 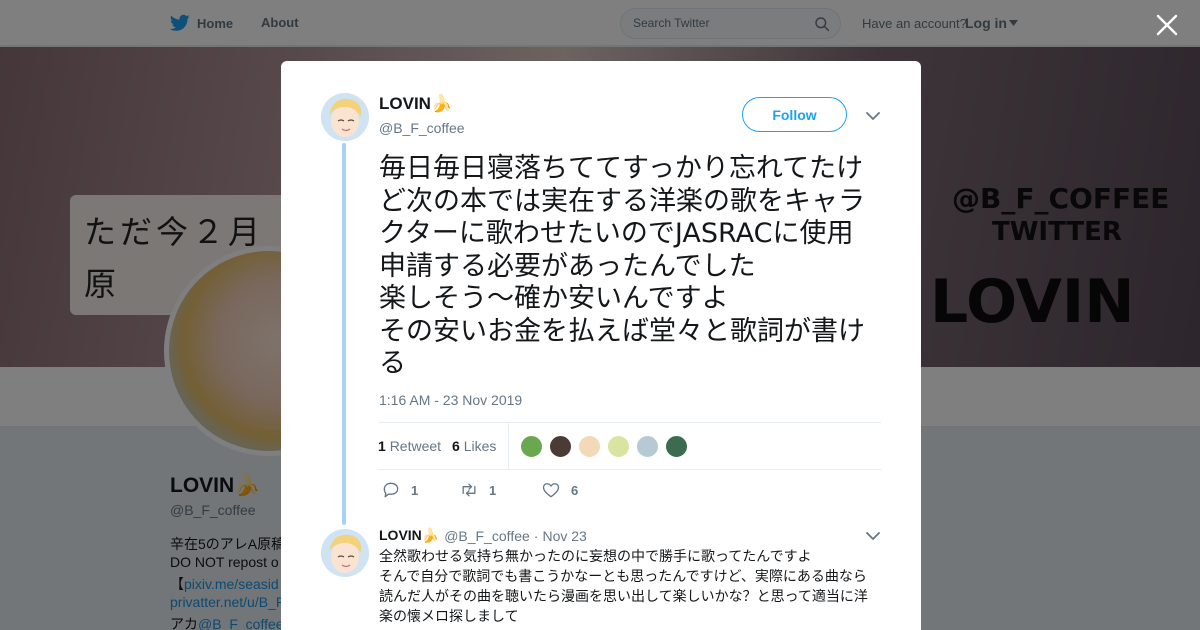 What do you see at coordinates (449, 617) in the screenshot?
I see `reply-text-line: 楽の懐メロ探しまして` at bounding box center [449, 617].